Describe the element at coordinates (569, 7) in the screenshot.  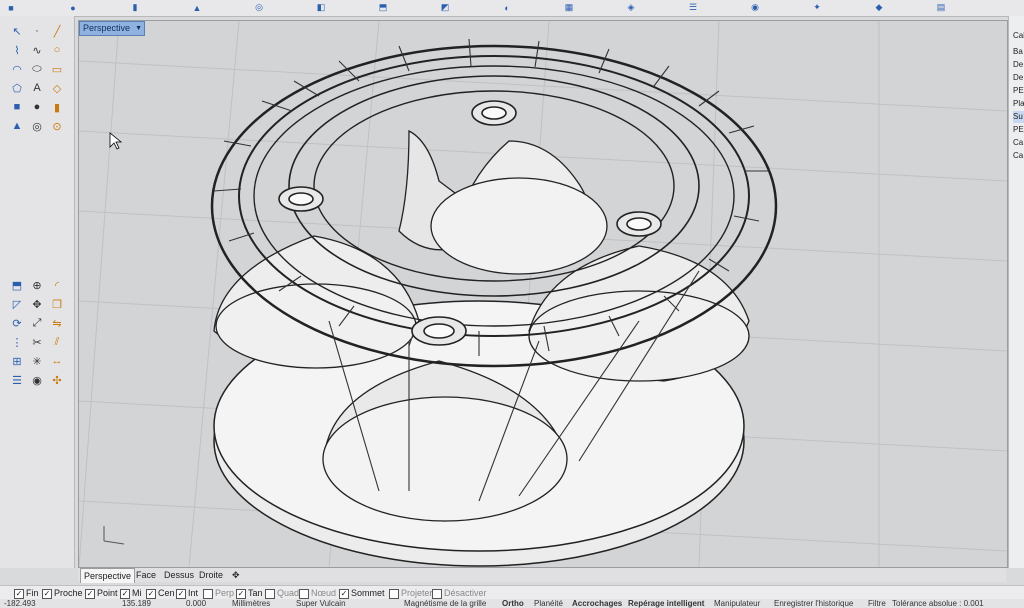
I see `mesh-icon: ▦` at that location.